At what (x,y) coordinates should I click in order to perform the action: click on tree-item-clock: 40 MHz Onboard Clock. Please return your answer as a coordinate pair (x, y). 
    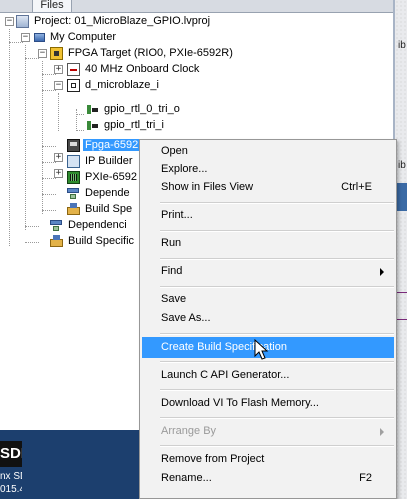
    Looking at the image, I should click on (134, 69).